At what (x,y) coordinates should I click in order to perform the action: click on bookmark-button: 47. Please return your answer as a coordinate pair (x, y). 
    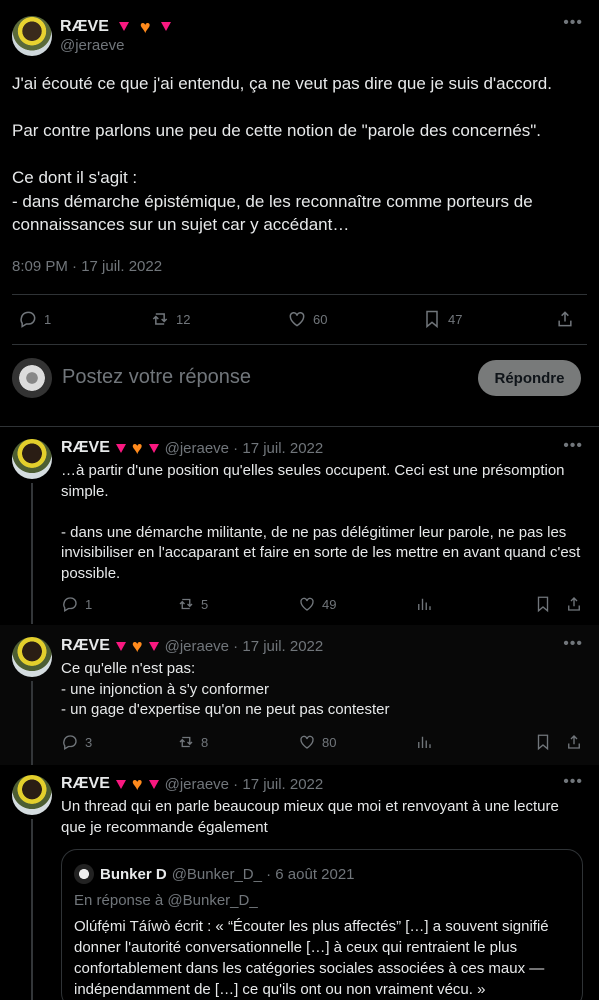
    Looking at the image, I should click on (442, 319).